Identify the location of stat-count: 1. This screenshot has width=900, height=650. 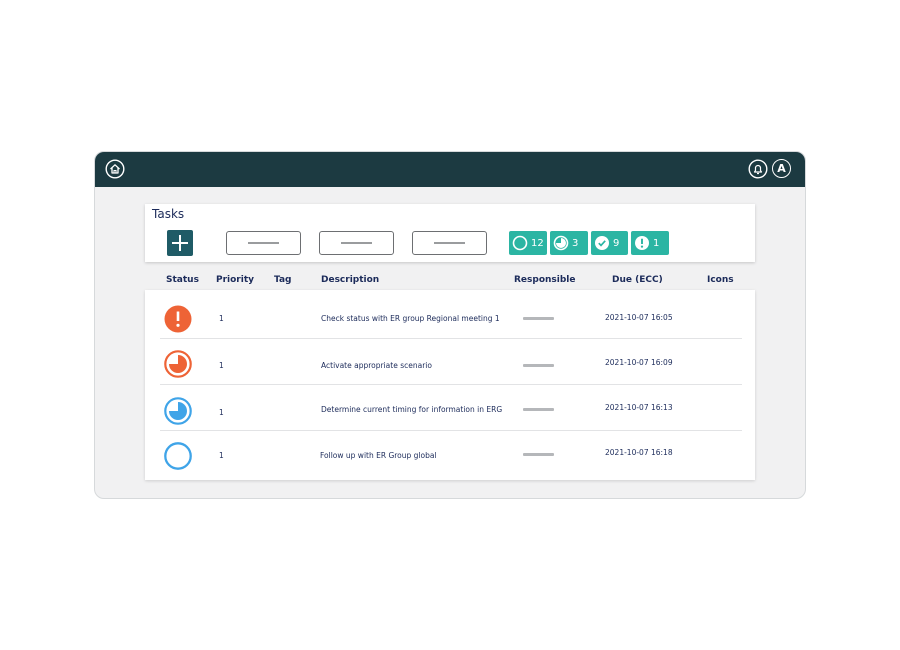
(656, 243).